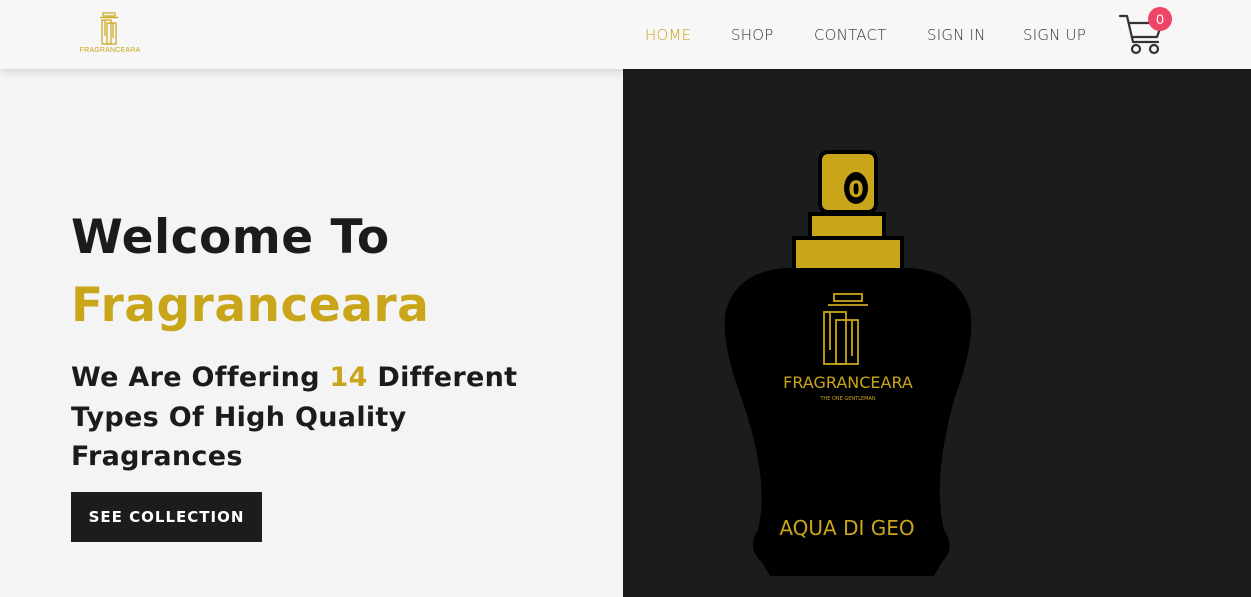 This screenshot has width=1251, height=597. Describe the element at coordinates (846, 528) in the screenshot. I see `bottle-product-name: AQUA DI GEO` at that location.